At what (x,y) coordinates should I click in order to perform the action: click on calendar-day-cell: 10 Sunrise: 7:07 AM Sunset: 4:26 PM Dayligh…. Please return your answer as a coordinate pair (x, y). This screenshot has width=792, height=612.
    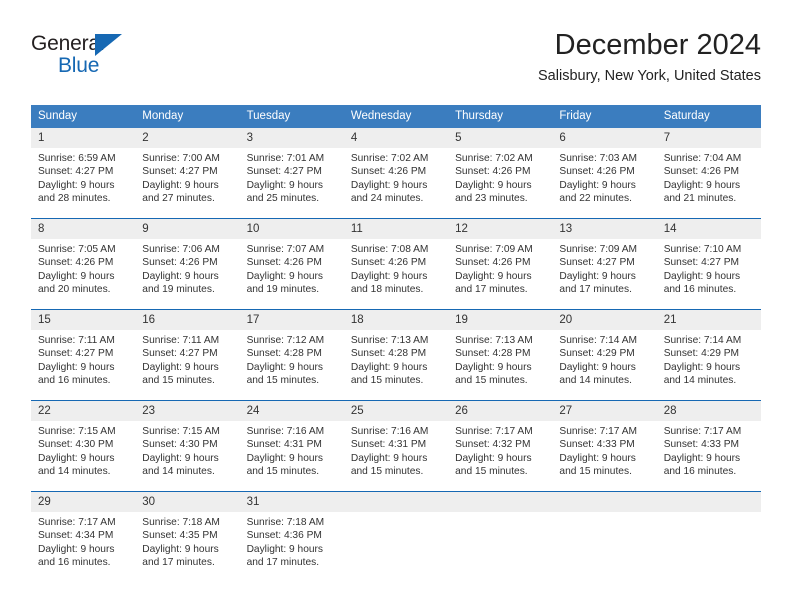
    Looking at the image, I should click on (291, 264).